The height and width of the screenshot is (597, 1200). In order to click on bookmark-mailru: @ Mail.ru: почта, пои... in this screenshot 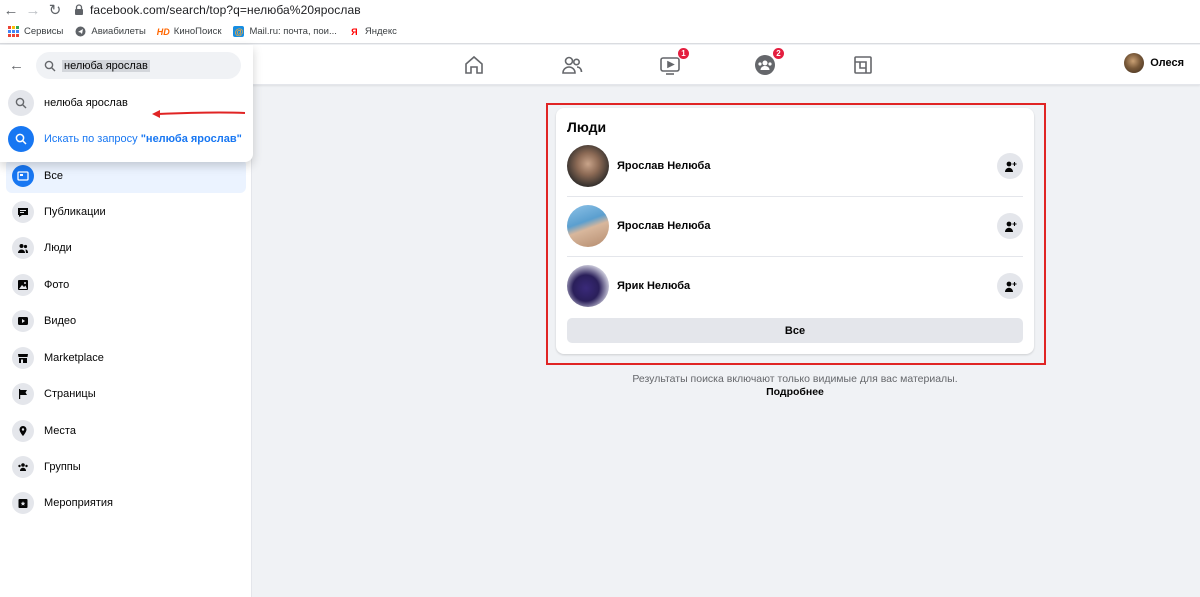, I will do `click(285, 31)`.